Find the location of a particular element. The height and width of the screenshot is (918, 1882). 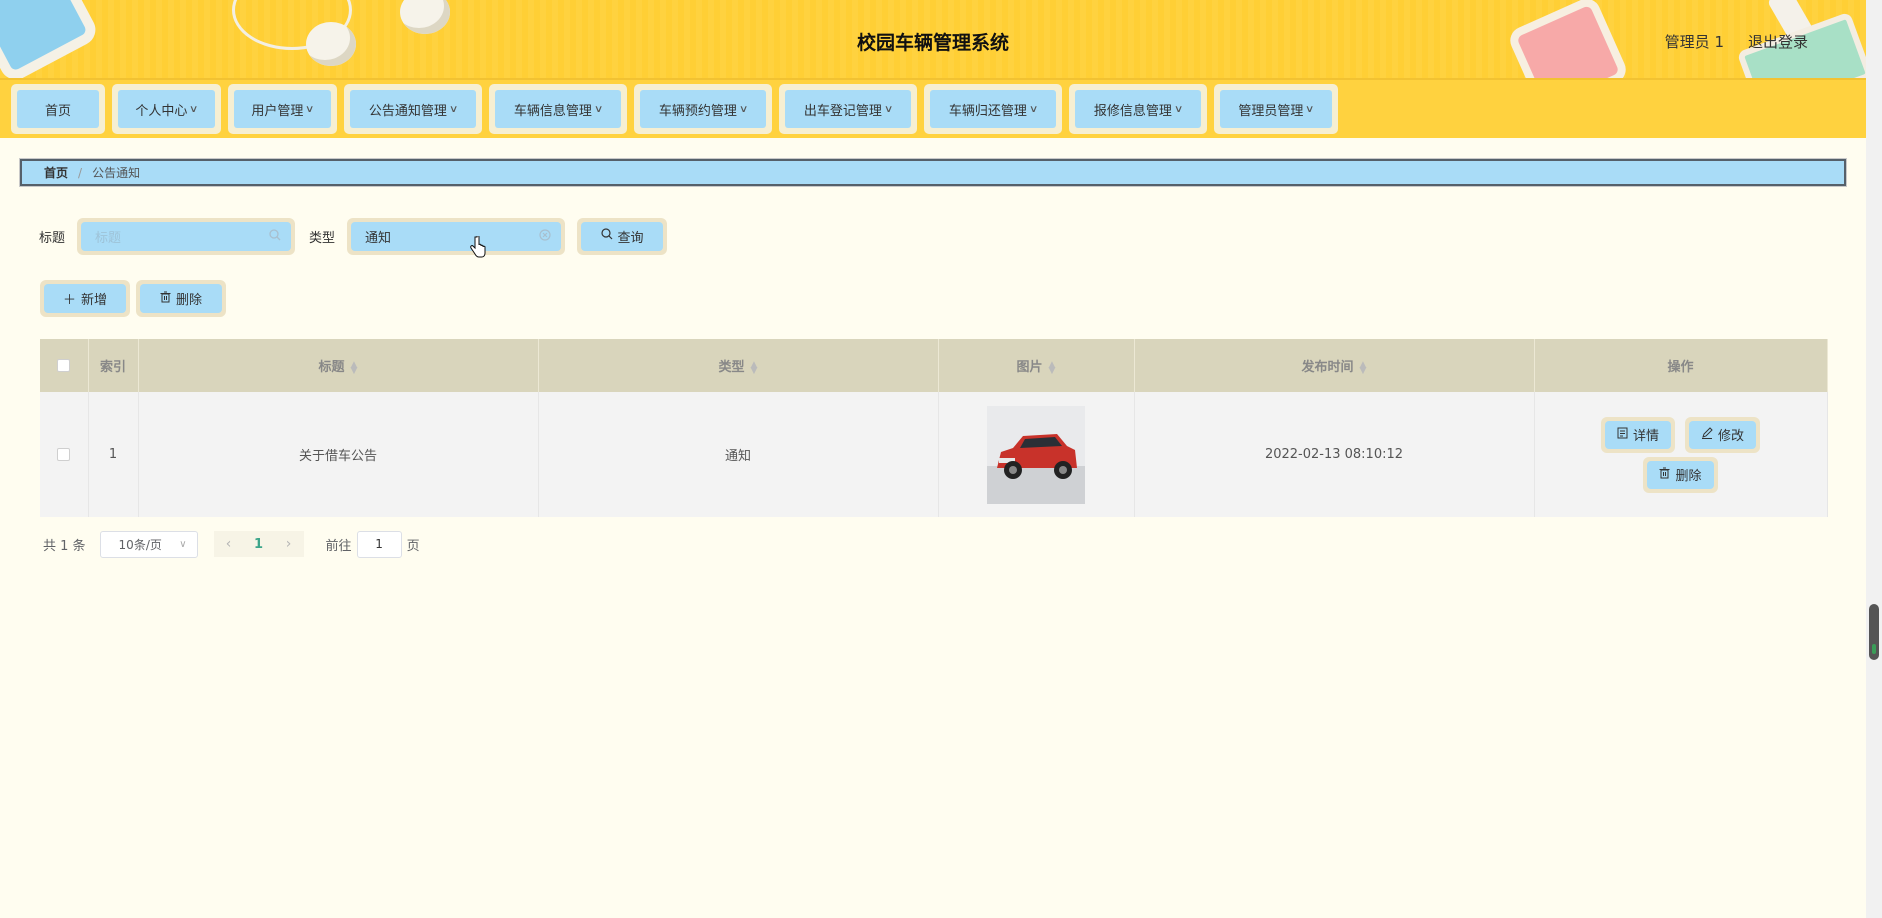

query-button-label: 查询 is located at coordinates (630, 238).